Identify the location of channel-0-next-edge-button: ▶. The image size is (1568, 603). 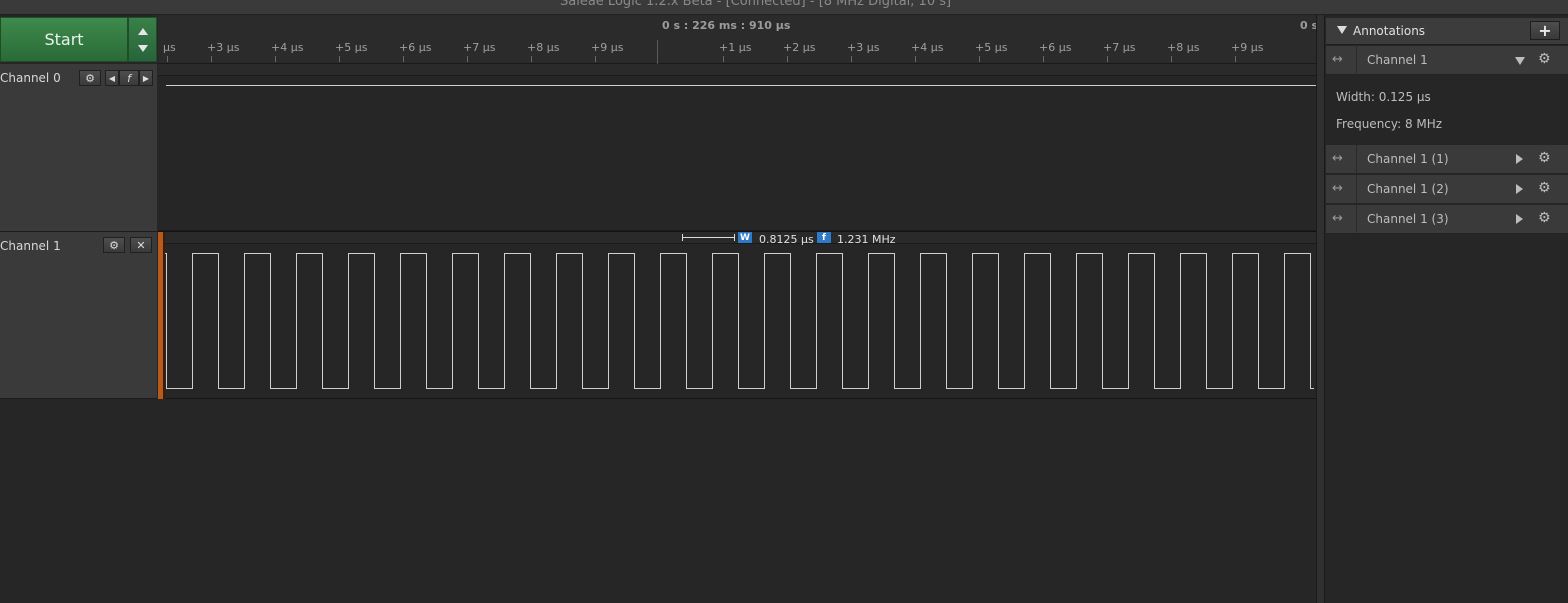
(146, 78).